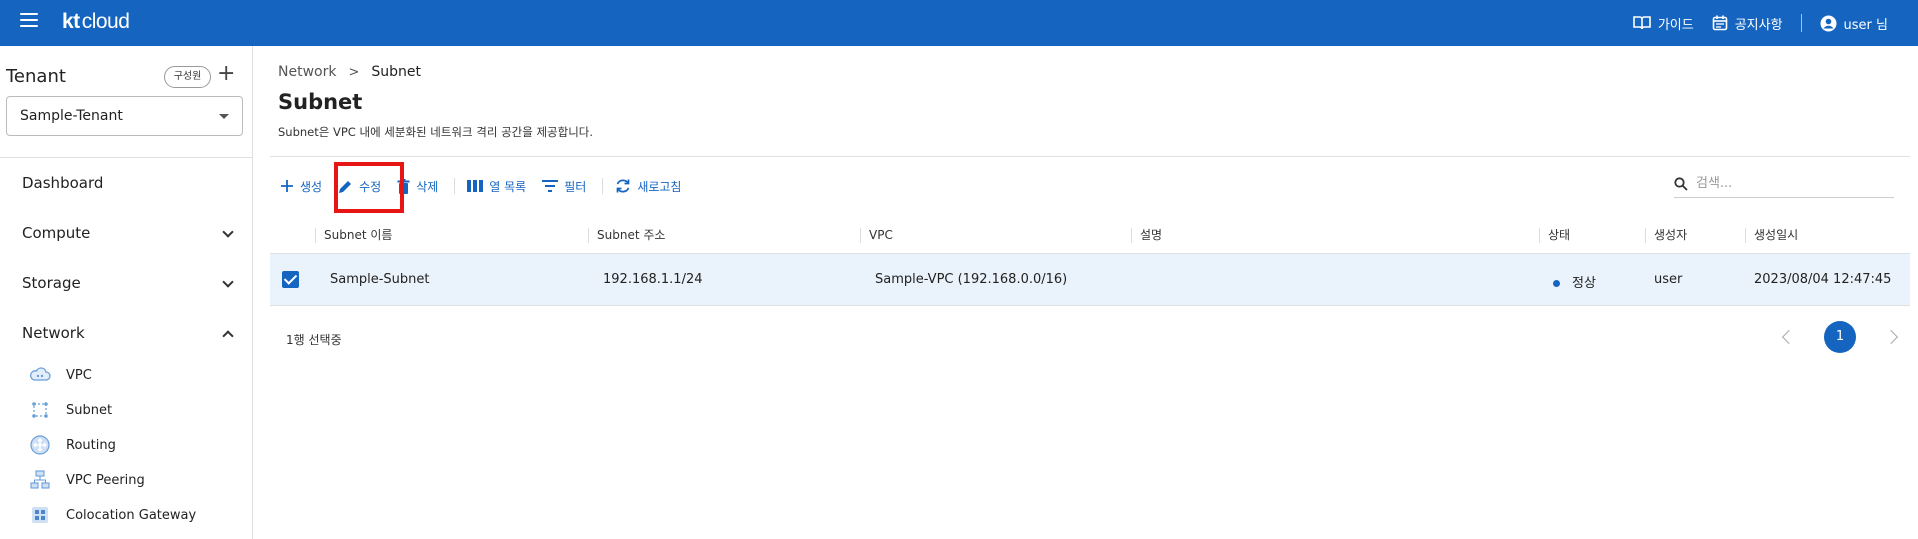  What do you see at coordinates (1554, 235) in the screenshot?
I see `column-header-status: 상태` at bounding box center [1554, 235].